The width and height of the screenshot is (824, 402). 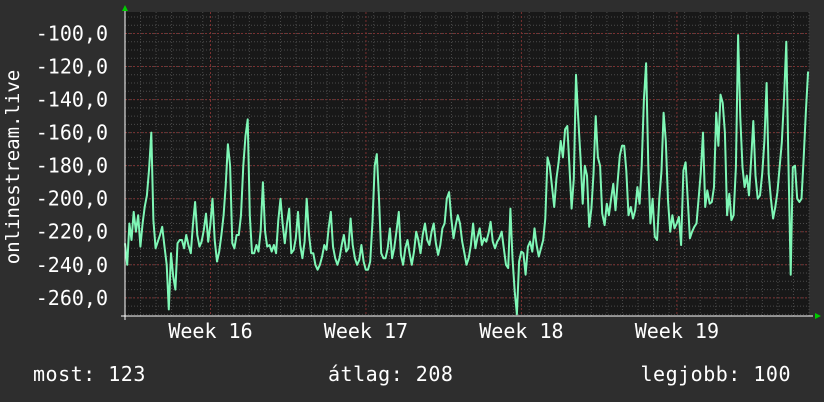 What do you see at coordinates (72, 33) in the screenshot?
I see `y-tick-label: -100,0` at bounding box center [72, 33].